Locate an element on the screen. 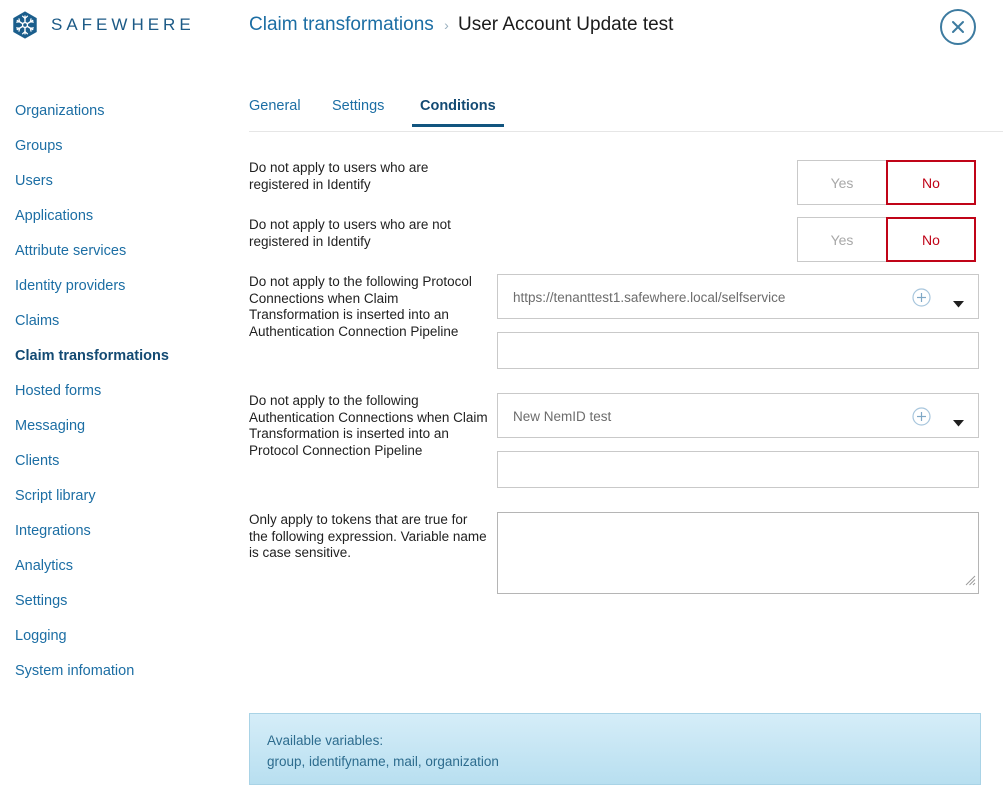  sidebar-item-script-library: Script library is located at coordinates (115, 502).